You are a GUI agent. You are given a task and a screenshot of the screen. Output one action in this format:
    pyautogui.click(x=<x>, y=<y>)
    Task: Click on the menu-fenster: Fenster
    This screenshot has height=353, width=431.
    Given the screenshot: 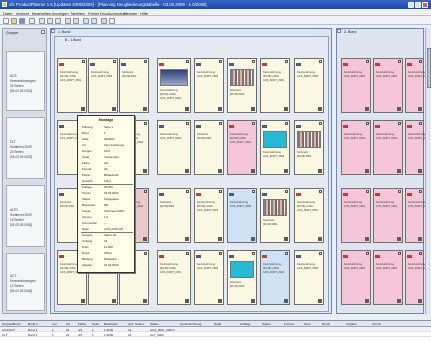 What is the action you would take?
    pyautogui.click(x=131, y=13)
    